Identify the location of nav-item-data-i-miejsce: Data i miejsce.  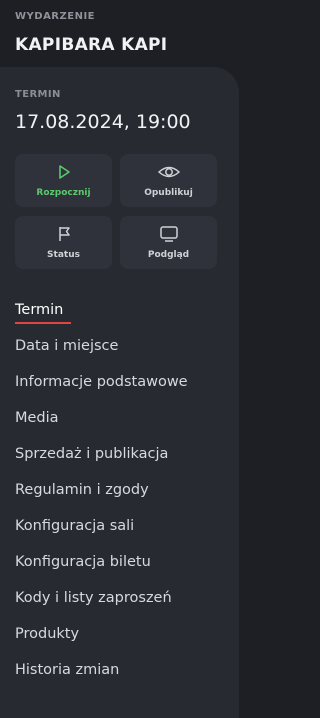
(66, 346).